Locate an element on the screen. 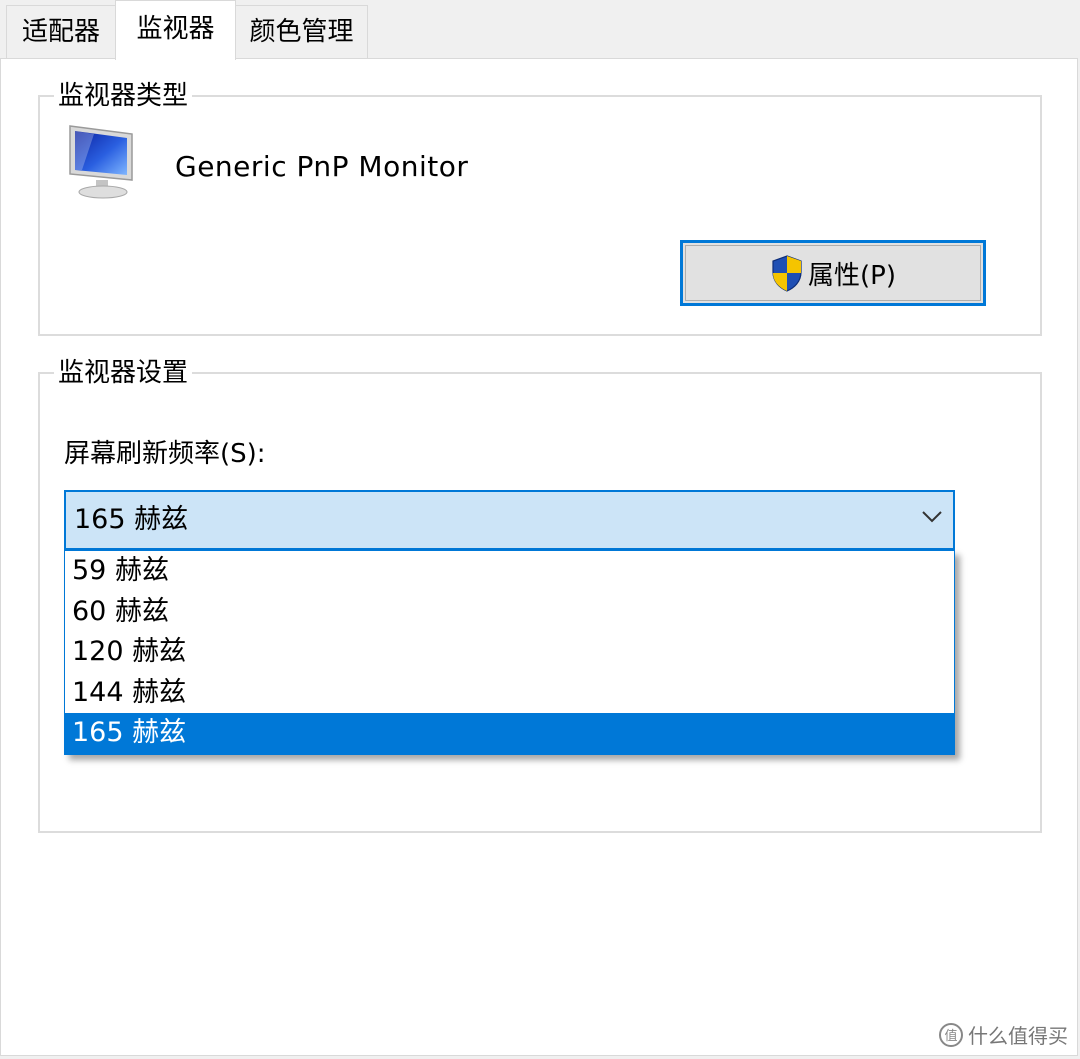 The image size is (1080, 1059). refresh-rate-option: 144 赫兹 is located at coordinates (509, 693).